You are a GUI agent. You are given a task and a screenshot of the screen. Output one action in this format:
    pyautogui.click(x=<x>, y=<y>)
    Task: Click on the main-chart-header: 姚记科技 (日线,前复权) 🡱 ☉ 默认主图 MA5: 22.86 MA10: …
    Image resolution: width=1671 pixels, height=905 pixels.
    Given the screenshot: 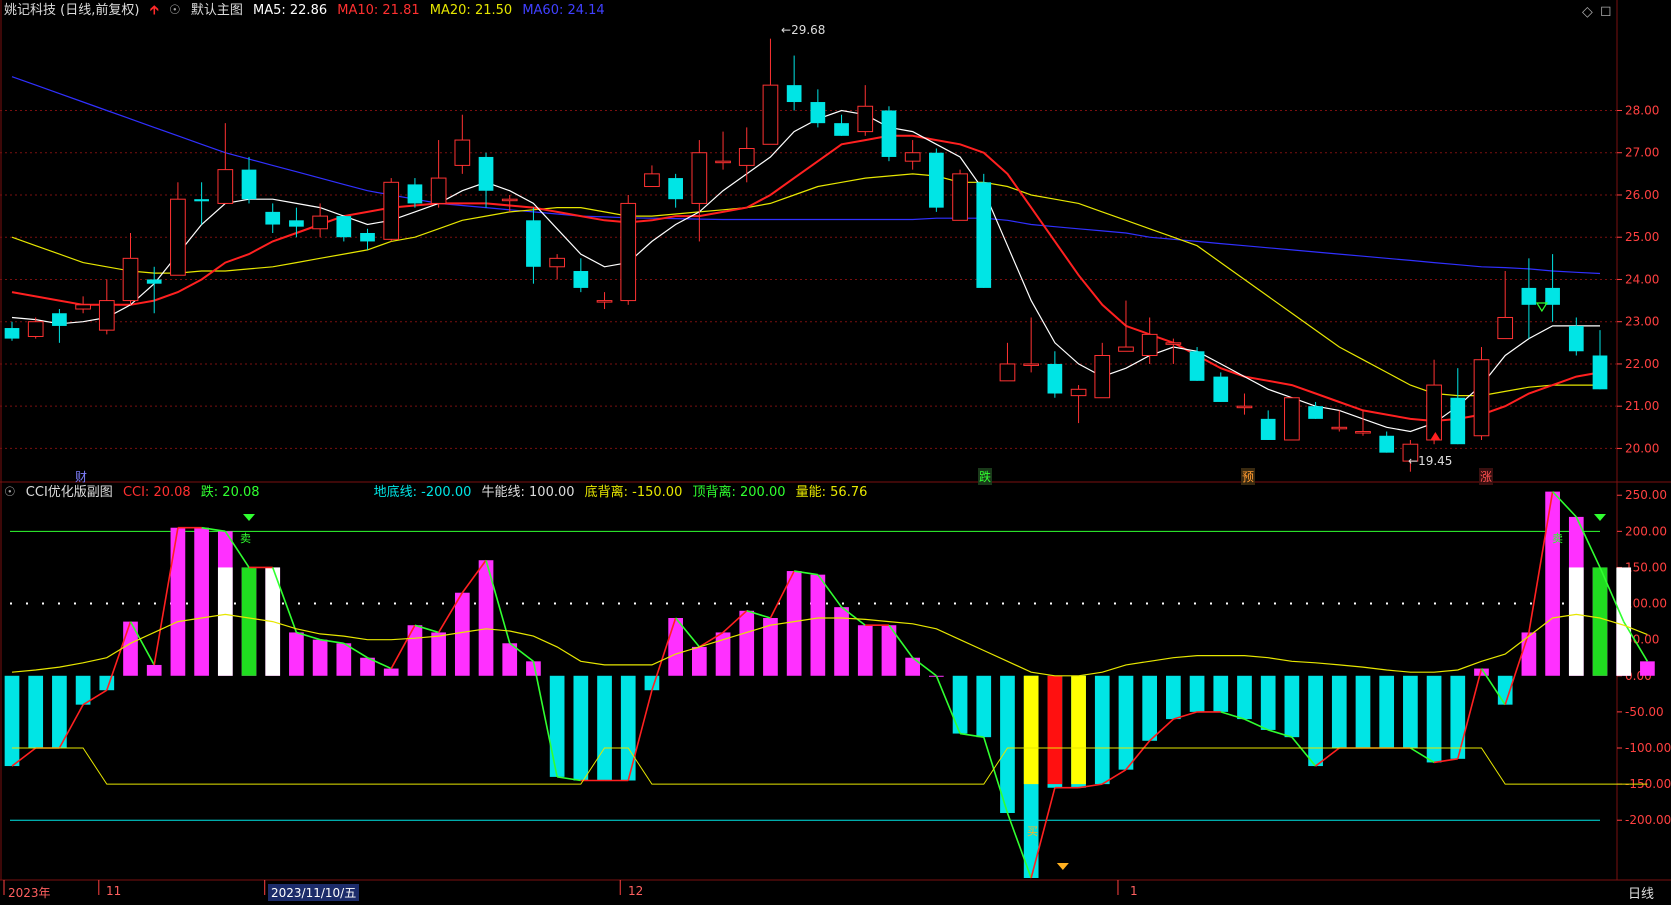 What is the action you would take?
    pyautogui.click(x=307, y=11)
    